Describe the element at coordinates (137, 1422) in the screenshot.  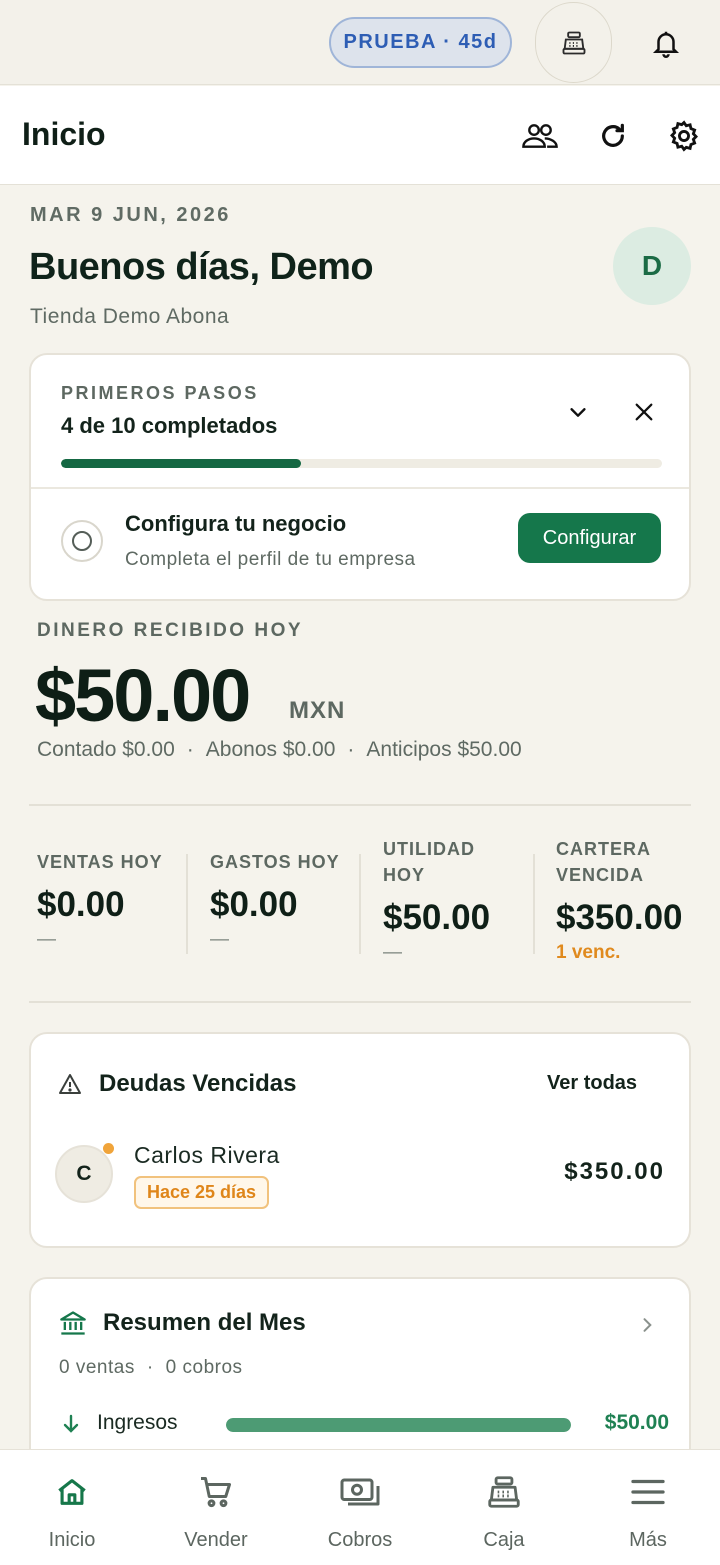
I see `income-label: Ingresos` at that location.